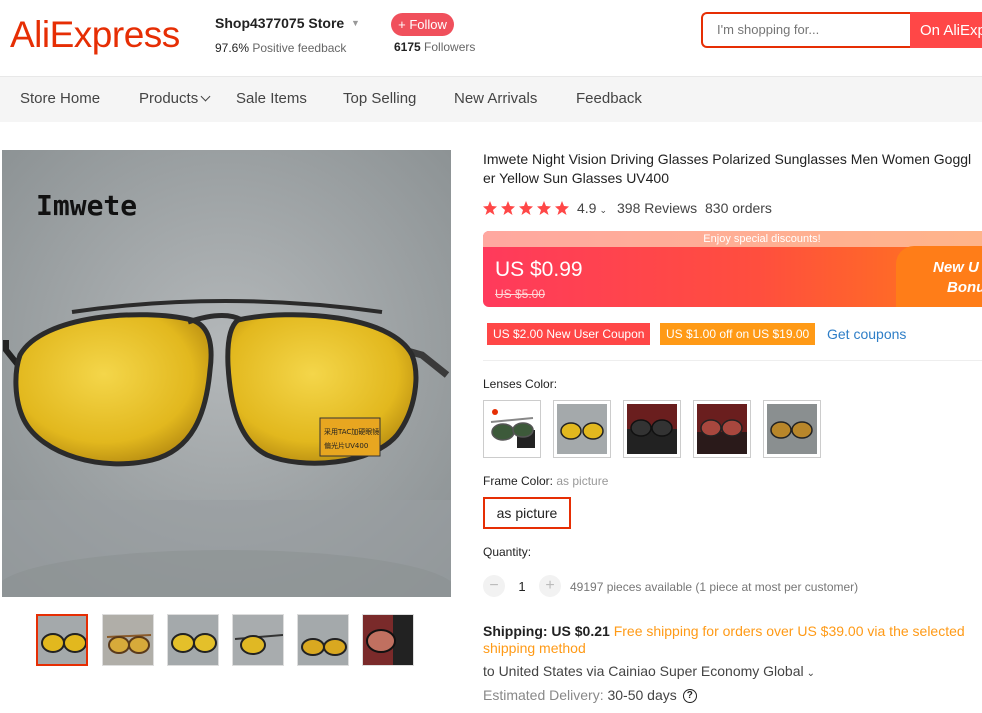 The height and width of the screenshot is (713, 982). I want to click on nav-feedback: Feedback, so click(609, 98).